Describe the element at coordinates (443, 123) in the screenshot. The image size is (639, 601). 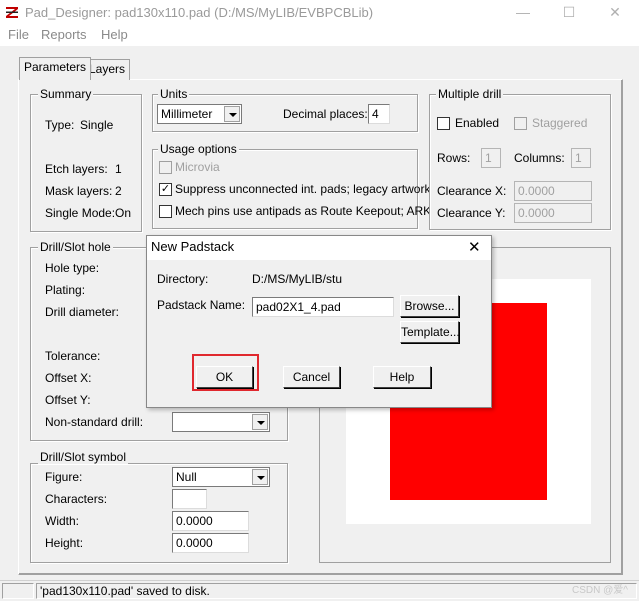
I see `enabled-checkbox` at that location.